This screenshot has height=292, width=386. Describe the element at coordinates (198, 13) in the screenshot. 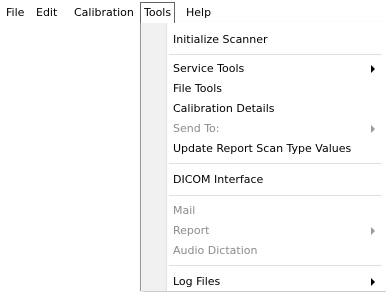

I see `menu-help: Help` at that location.